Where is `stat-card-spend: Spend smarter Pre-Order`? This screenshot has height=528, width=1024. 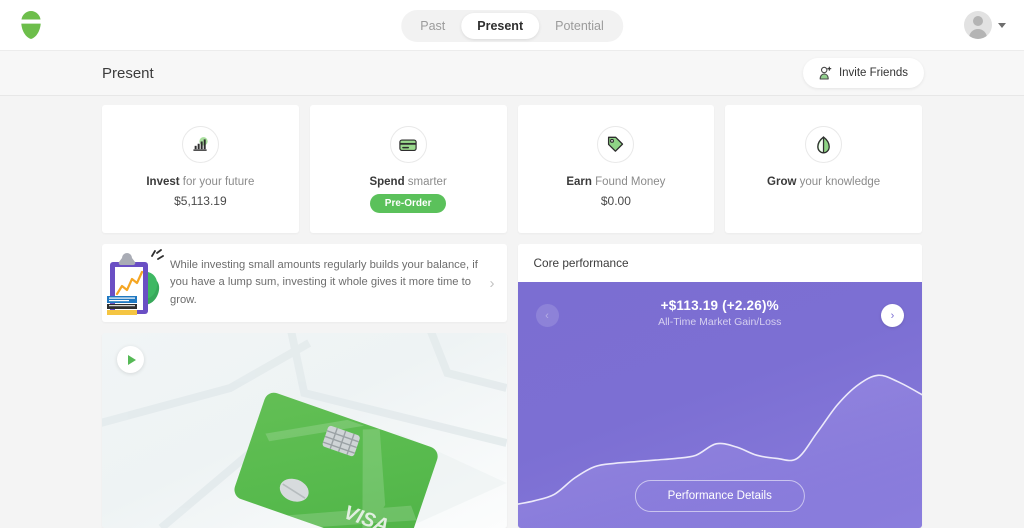 stat-card-spend: Spend smarter Pre-Order is located at coordinates (408, 169).